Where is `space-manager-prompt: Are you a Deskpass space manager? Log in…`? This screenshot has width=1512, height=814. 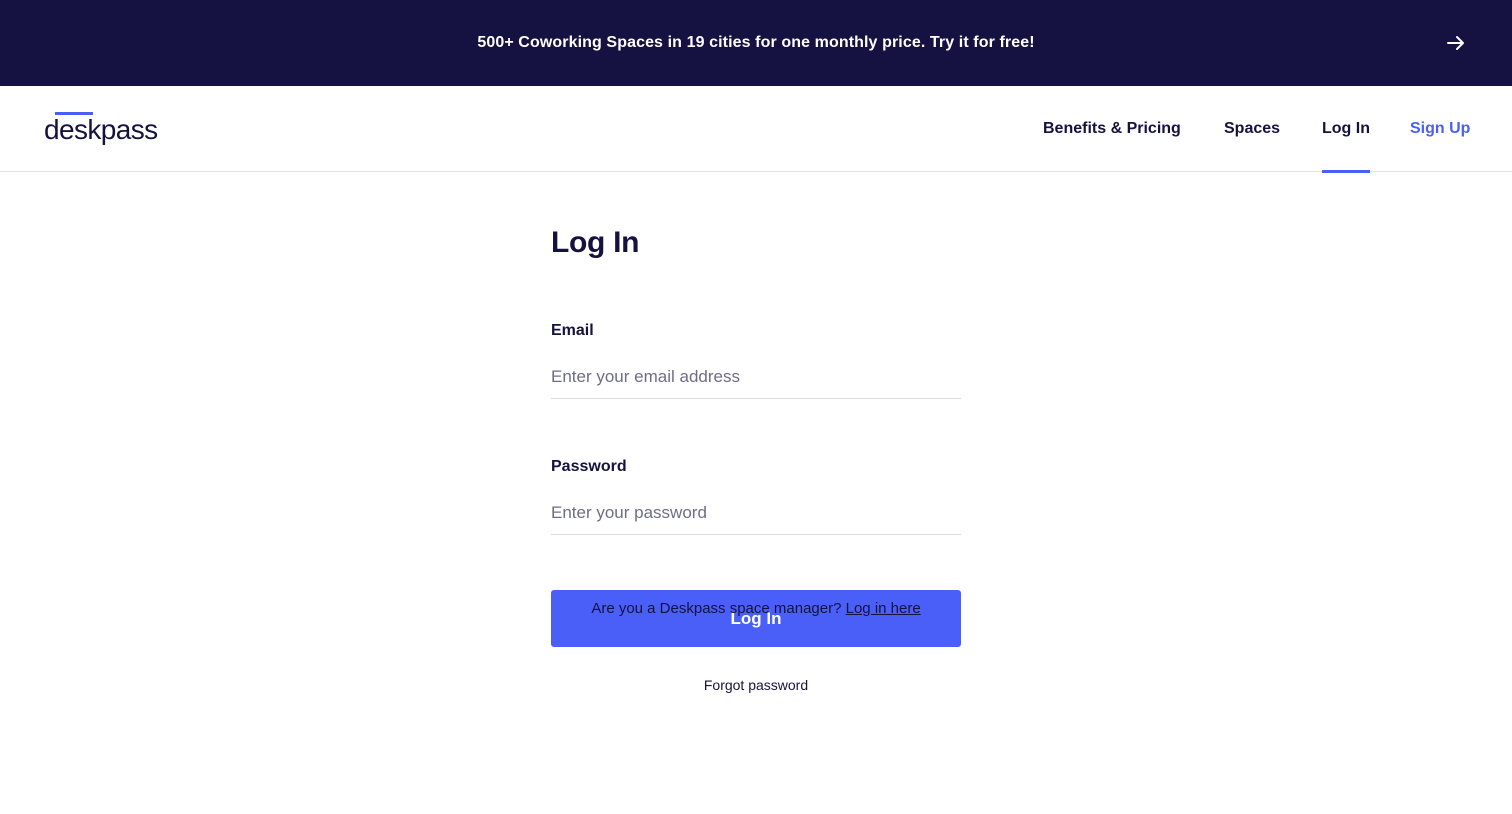
space-manager-prompt: Are you a Deskpass space manager? Log in… is located at coordinates (756, 608).